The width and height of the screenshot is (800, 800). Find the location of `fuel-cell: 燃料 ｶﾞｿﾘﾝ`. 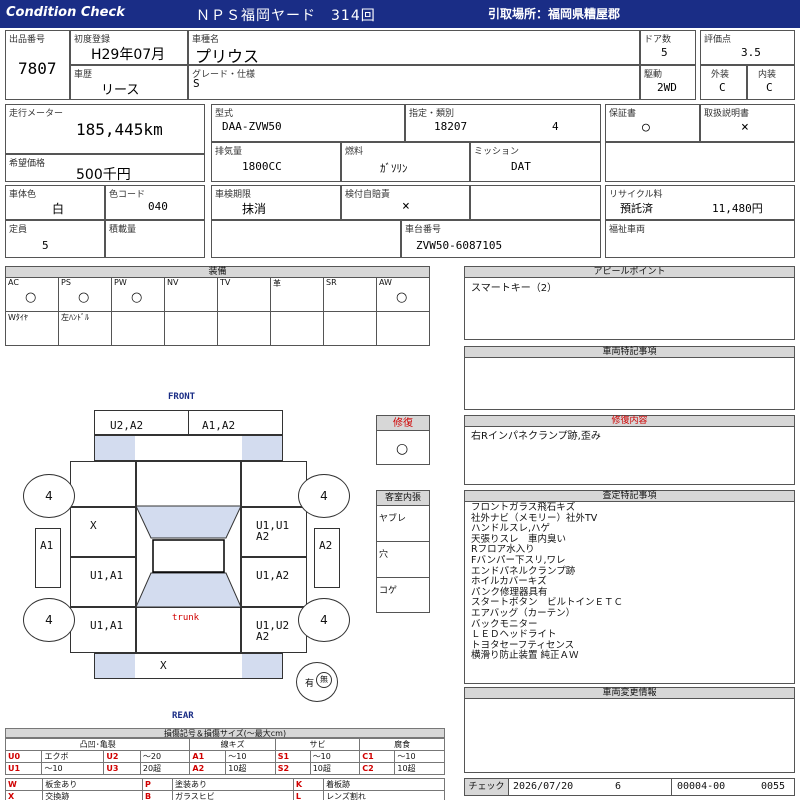

fuel-cell: 燃料 ｶﾞｿﾘﾝ is located at coordinates (405, 162).